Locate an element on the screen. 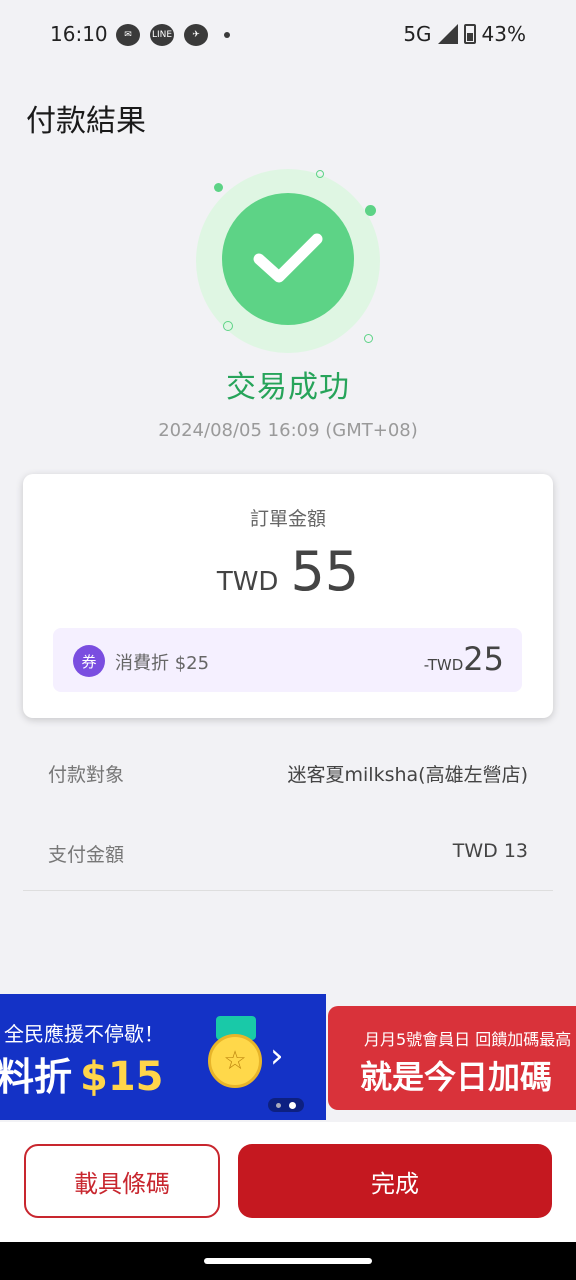 This screenshot has width=576, height=1280. medal-icon: ☆ is located at coordinates (235, 1061).